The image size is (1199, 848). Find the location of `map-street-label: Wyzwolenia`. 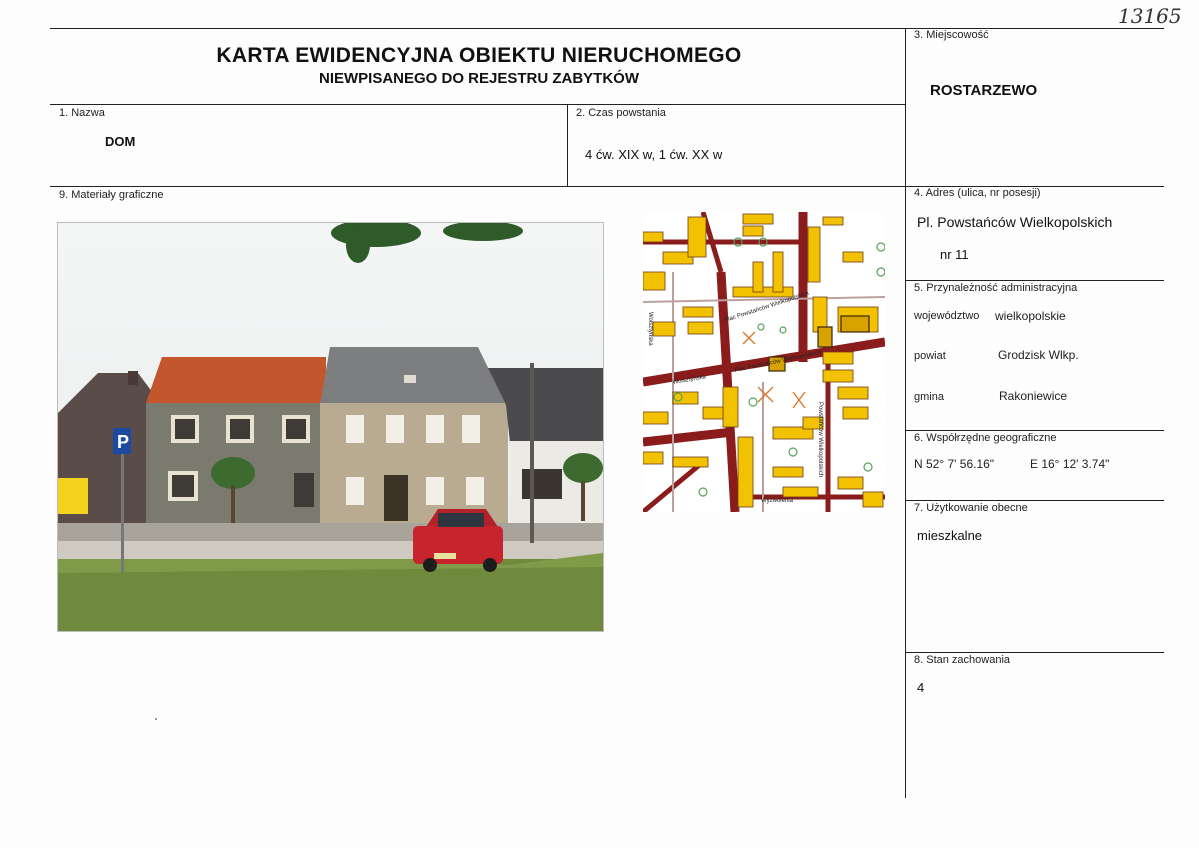

map-street-label: Wyzwolenia is located at coordinates (777, 501).